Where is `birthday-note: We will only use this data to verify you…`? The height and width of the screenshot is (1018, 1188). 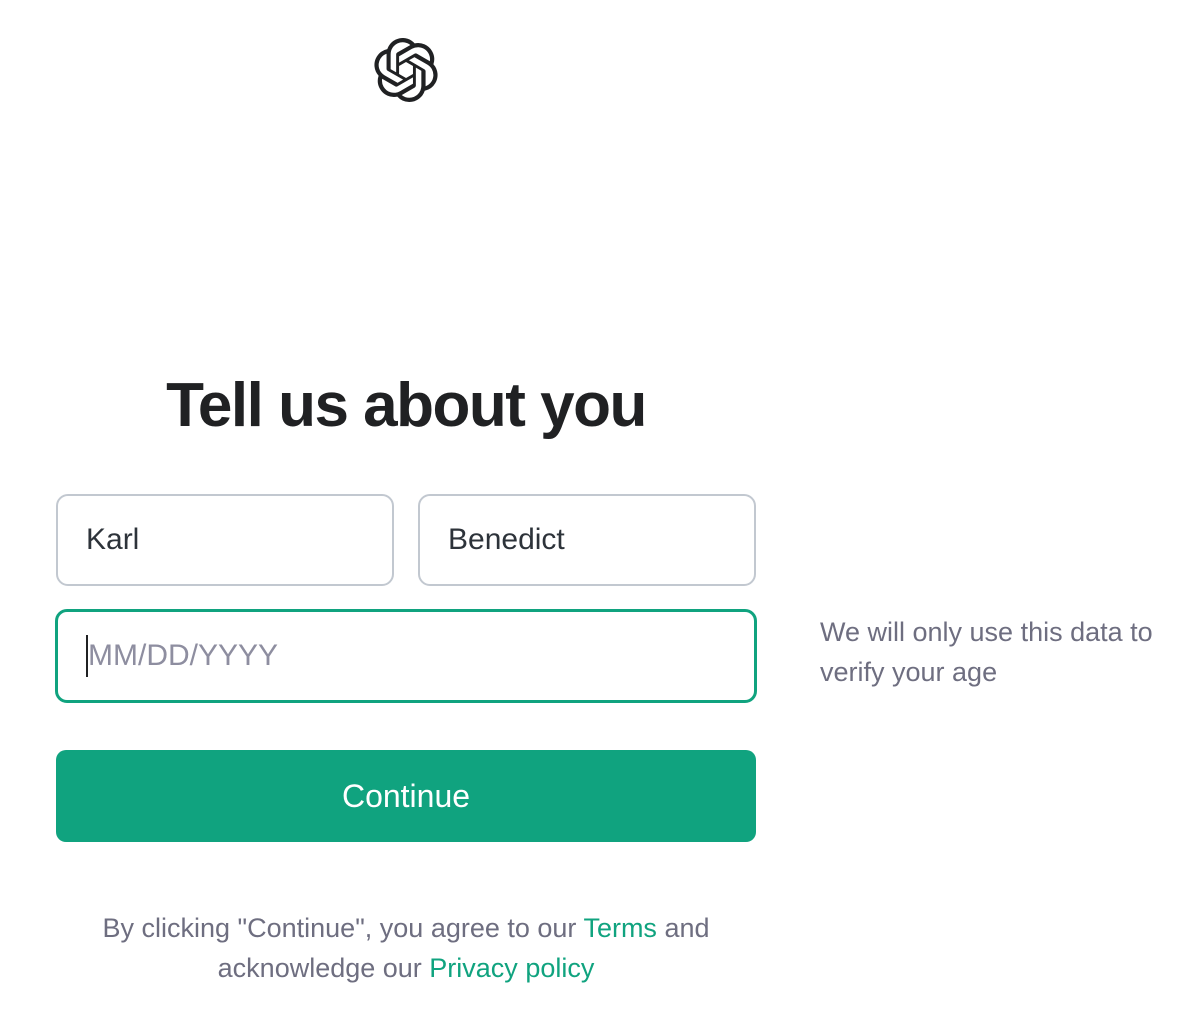 birthday-note: We will only use this data to verify you… is located at coordinates (986, 652).